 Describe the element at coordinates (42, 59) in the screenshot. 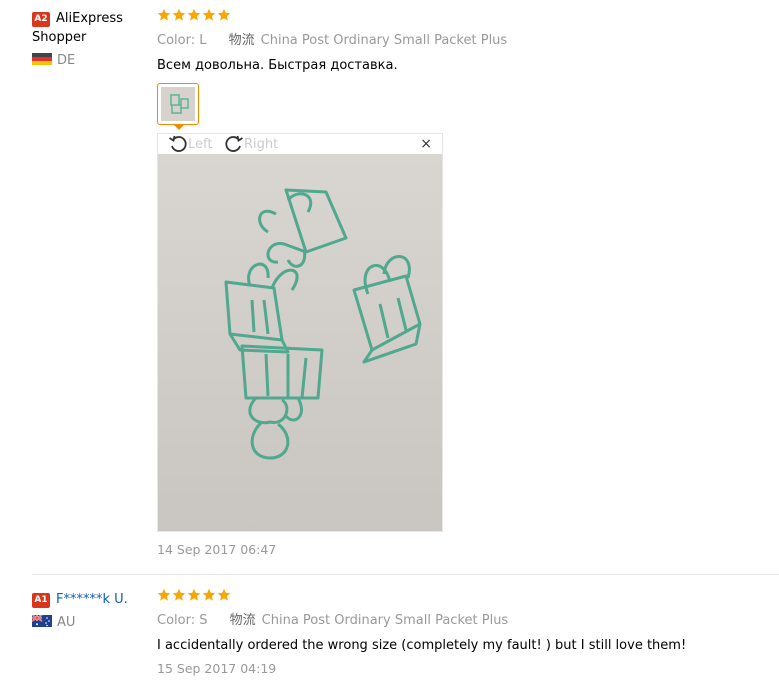

I see `germany-flag-icon` at that location.